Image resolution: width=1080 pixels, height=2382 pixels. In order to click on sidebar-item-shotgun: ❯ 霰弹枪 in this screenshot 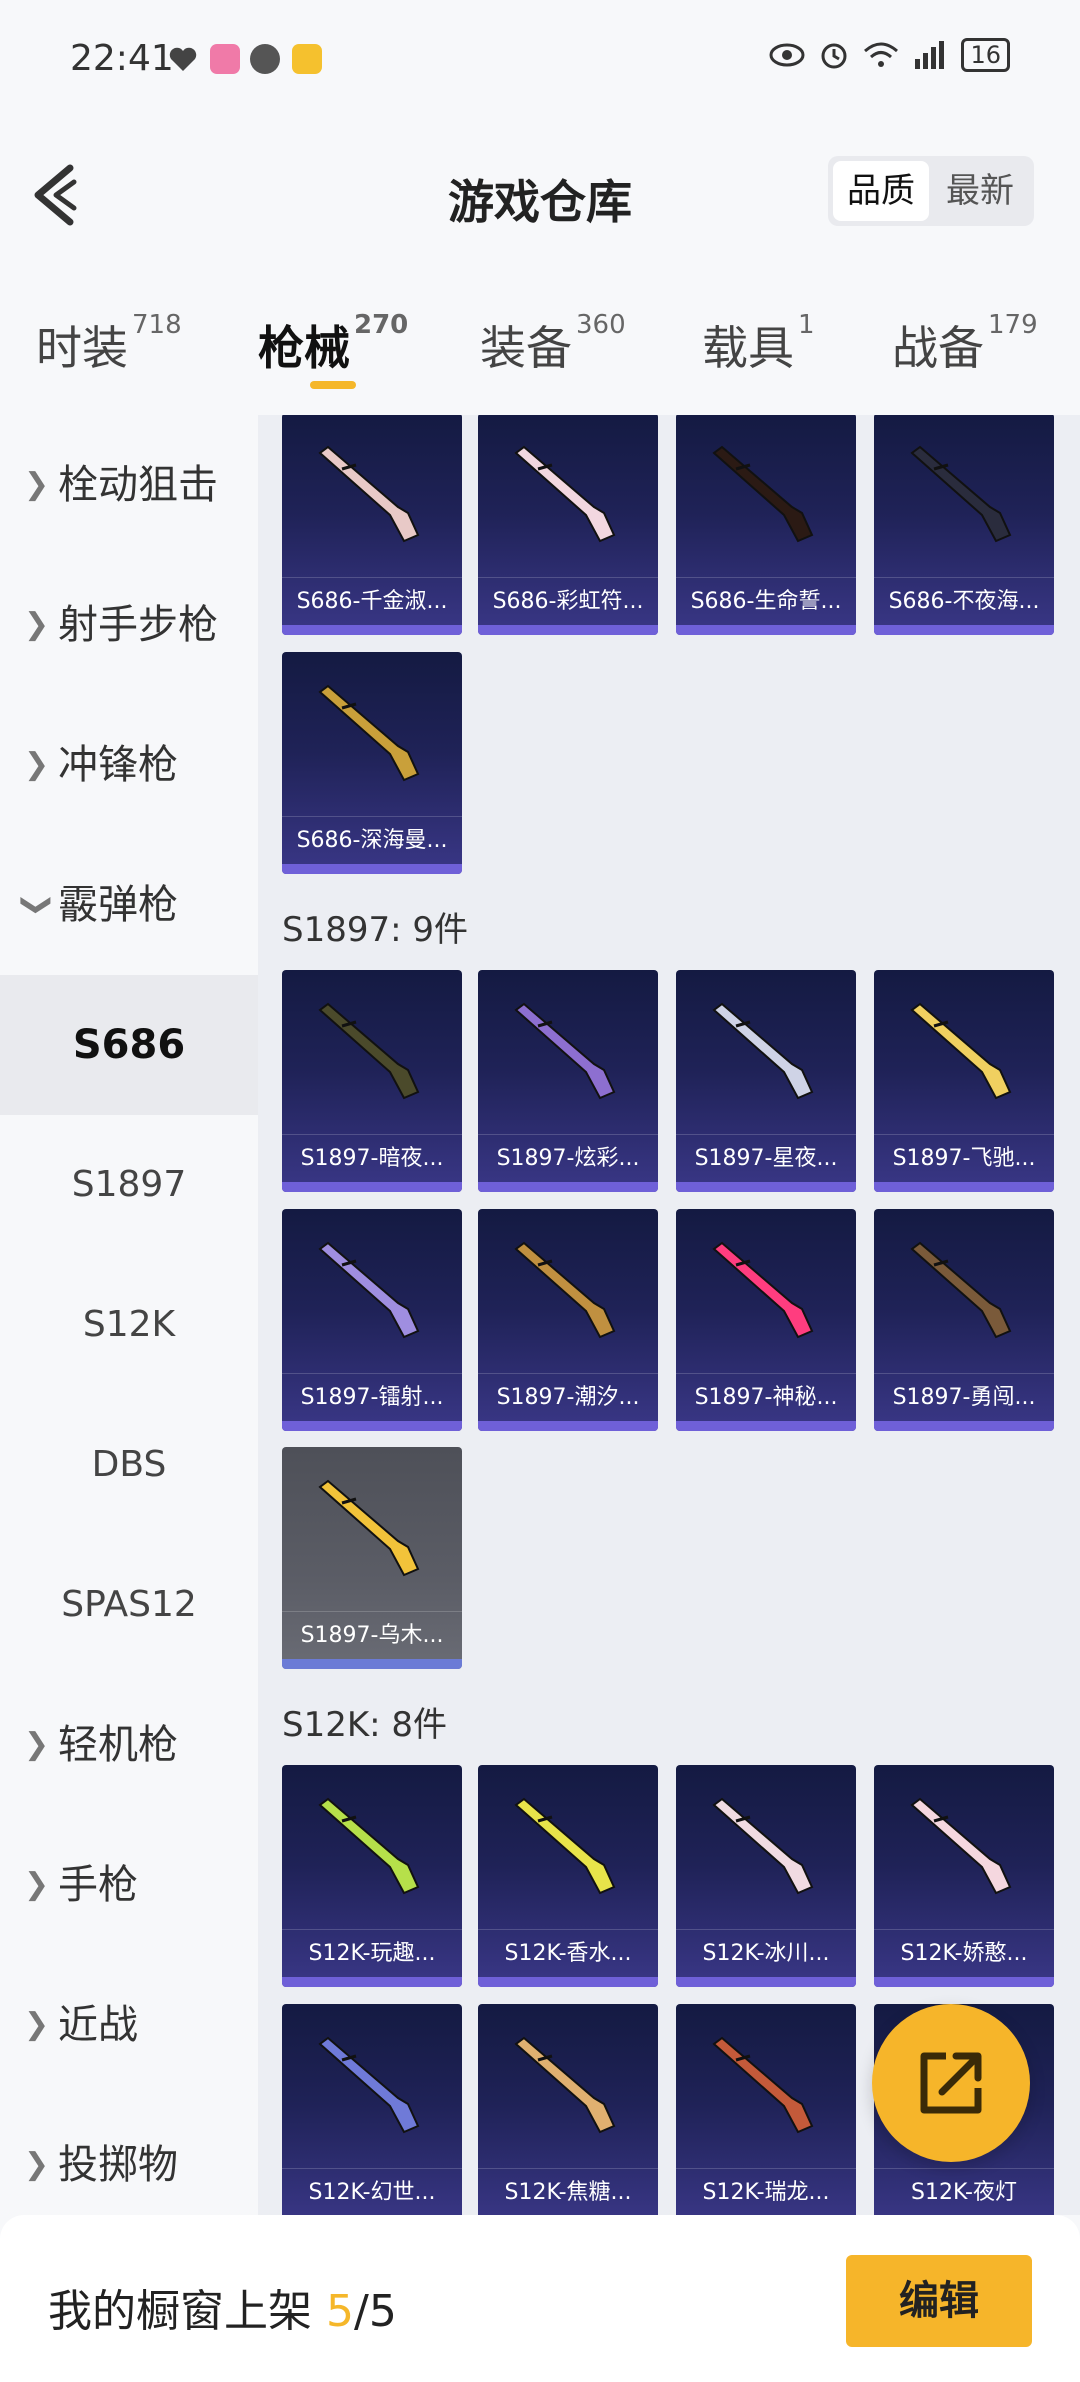, I will do `click(129, 905)`.